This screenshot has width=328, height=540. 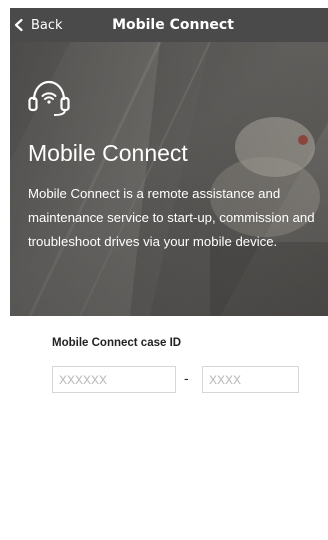 I want to click on hero-title: Mobile Connect, so click(x=108, y=153).